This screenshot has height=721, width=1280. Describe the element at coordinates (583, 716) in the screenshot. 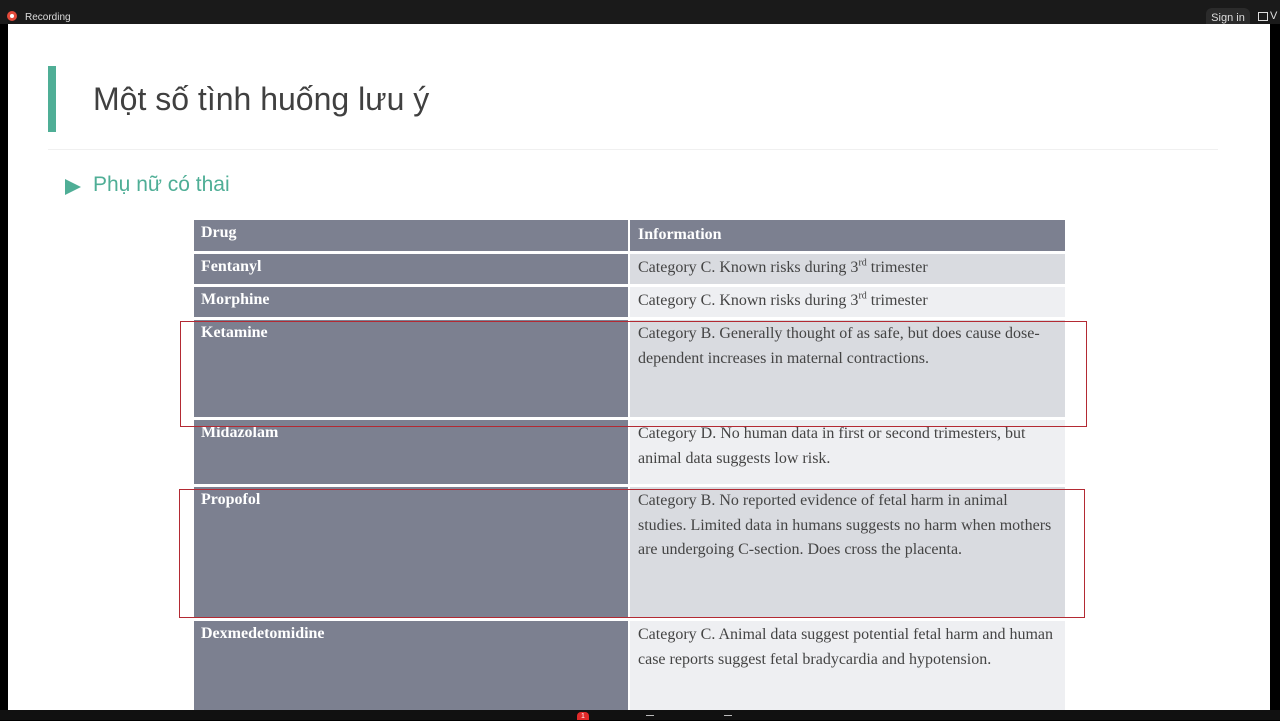

I see `notification-badge: 1` at that location.